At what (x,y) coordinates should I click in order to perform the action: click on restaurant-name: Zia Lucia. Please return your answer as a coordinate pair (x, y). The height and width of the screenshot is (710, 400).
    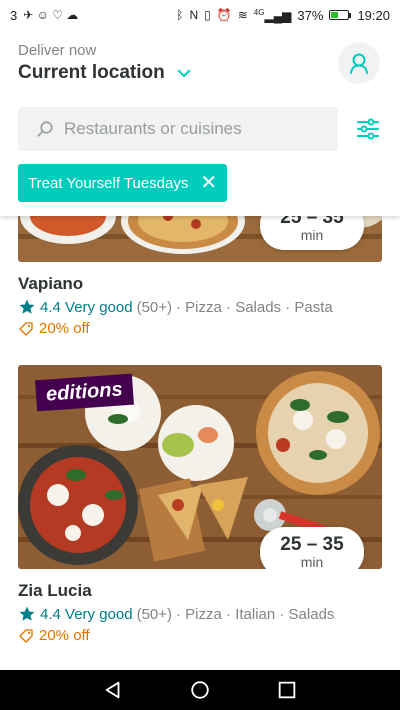
    Looking at the image, I should click on (55, 590).